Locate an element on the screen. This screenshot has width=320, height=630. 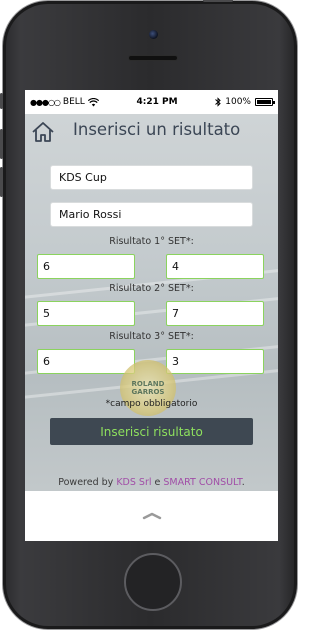
set3-label: Risultato 3° SET*: is located at coordinates (151, 336).